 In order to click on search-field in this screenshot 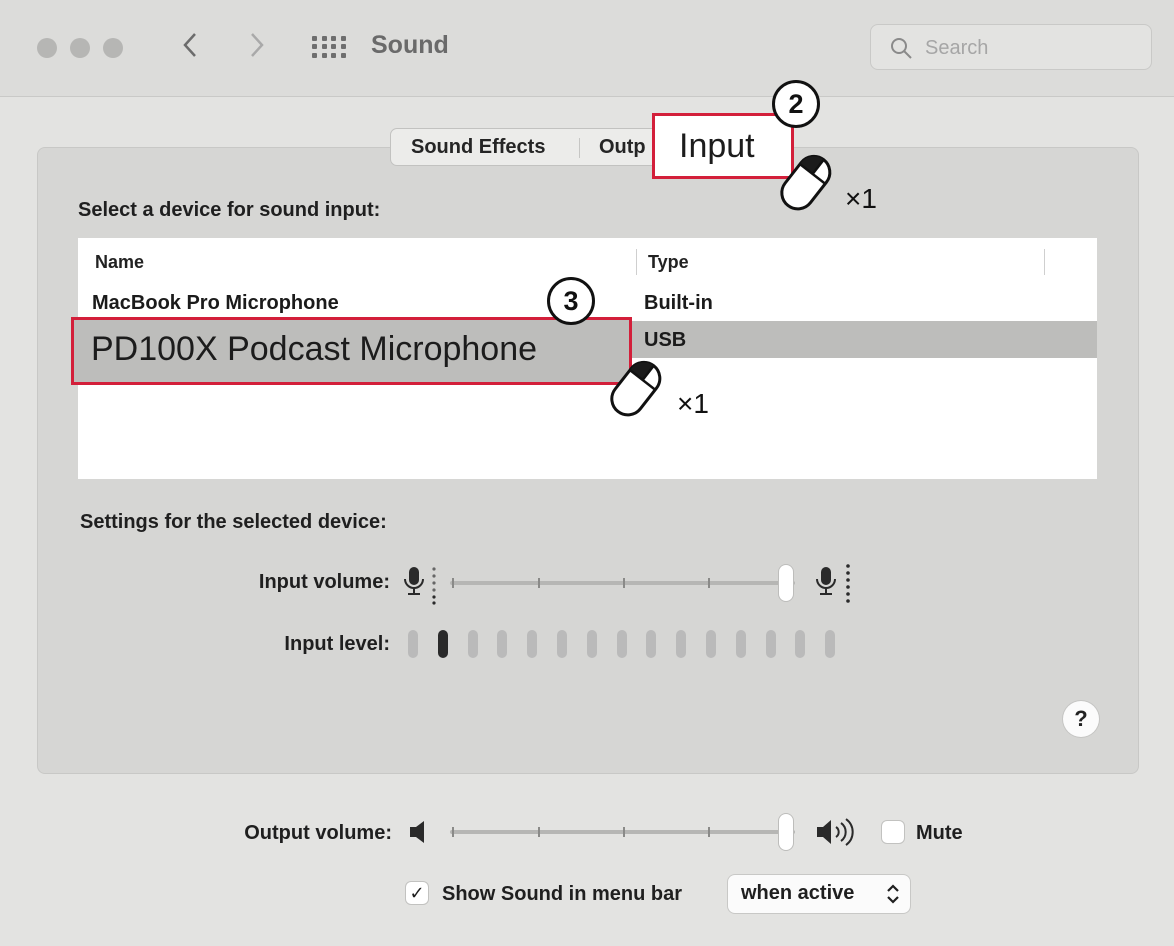, I will do `click(1011, 47)`.